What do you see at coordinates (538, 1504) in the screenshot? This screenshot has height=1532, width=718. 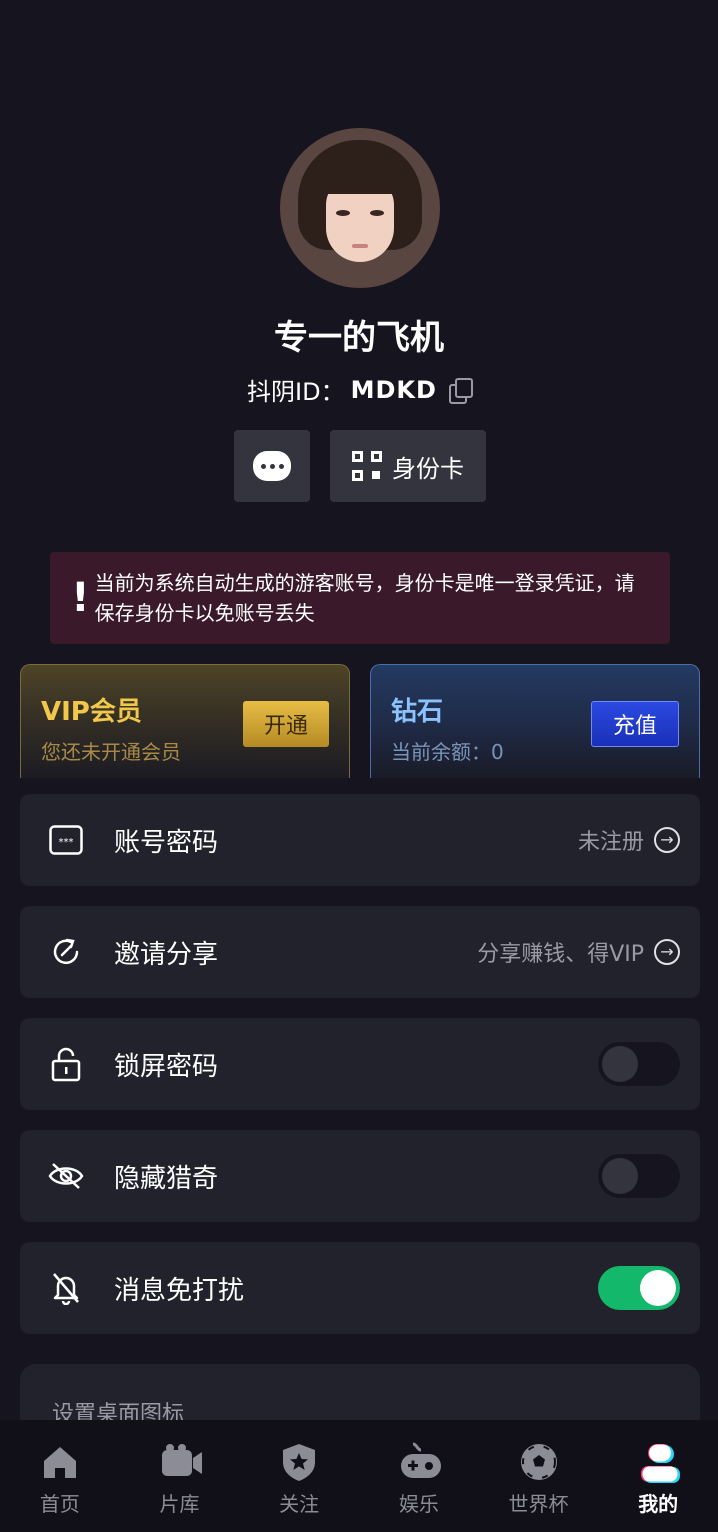 I see `tab-label: 世界杯` at bounding box center [538, 1504].